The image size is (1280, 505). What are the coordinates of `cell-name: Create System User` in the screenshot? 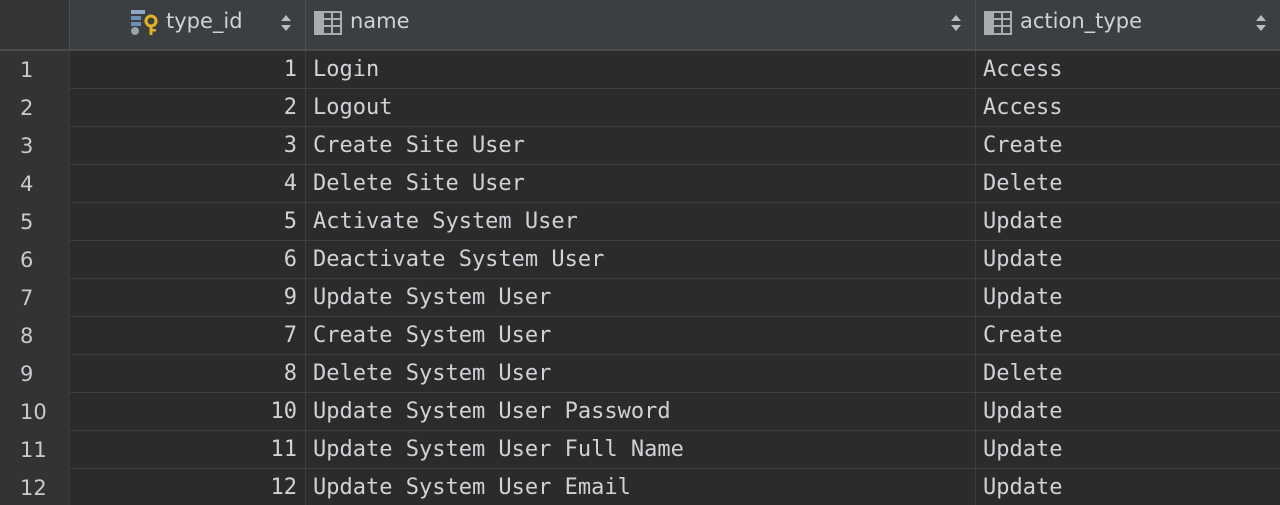 It's located at (641, 336).